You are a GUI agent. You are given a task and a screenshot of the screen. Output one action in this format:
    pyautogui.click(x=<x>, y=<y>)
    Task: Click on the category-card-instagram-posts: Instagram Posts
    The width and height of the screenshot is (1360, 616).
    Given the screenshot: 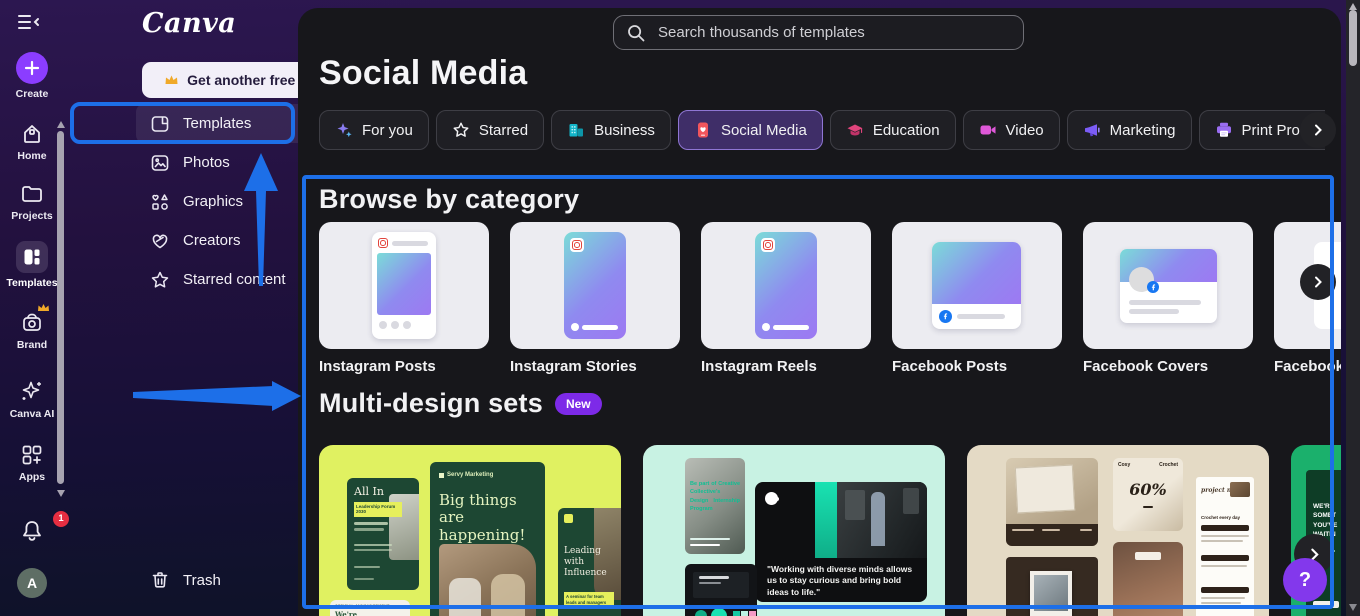 What is the action you would take?
    pyautogui.click(x=404, y=298)
    